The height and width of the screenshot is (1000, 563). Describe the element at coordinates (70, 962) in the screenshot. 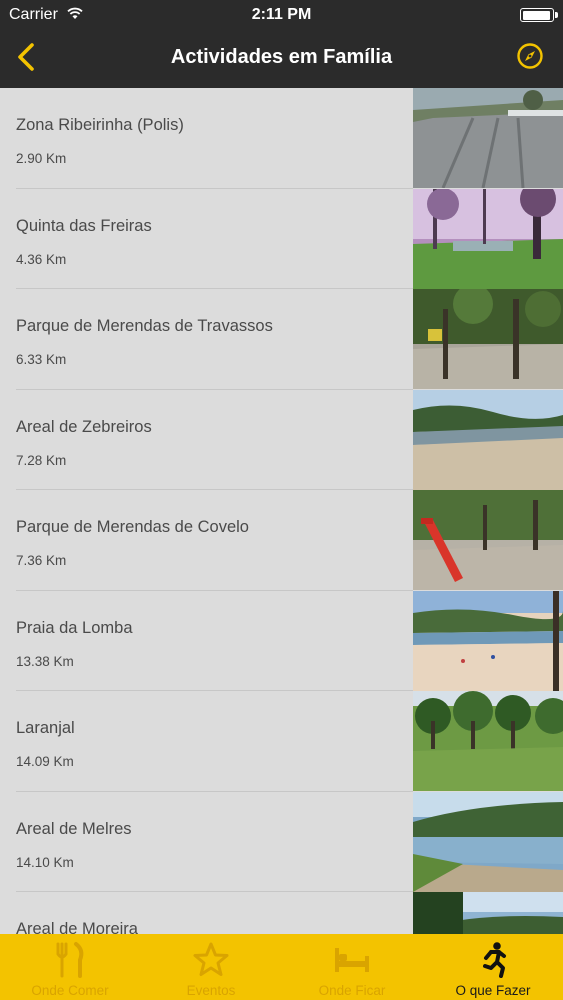

I see `fork-knife-icon` at that location.